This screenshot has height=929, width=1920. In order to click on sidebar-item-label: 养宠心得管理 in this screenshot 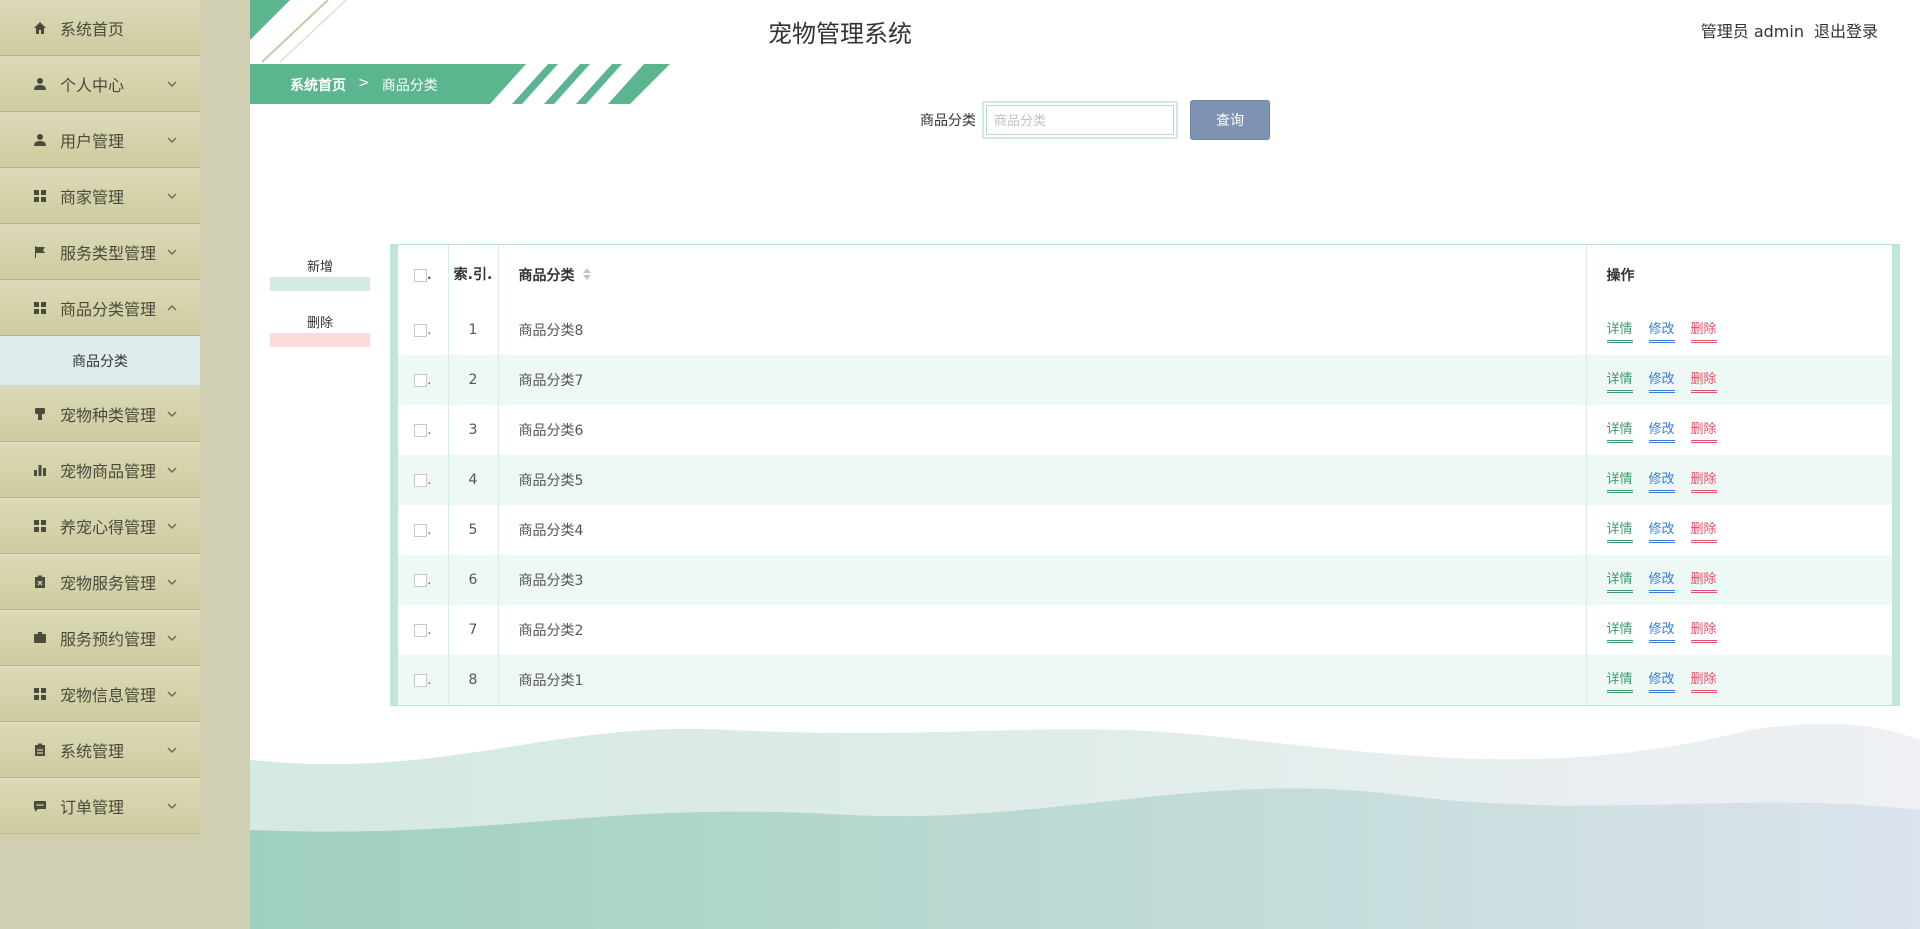, I will do `click(108, 527)`.